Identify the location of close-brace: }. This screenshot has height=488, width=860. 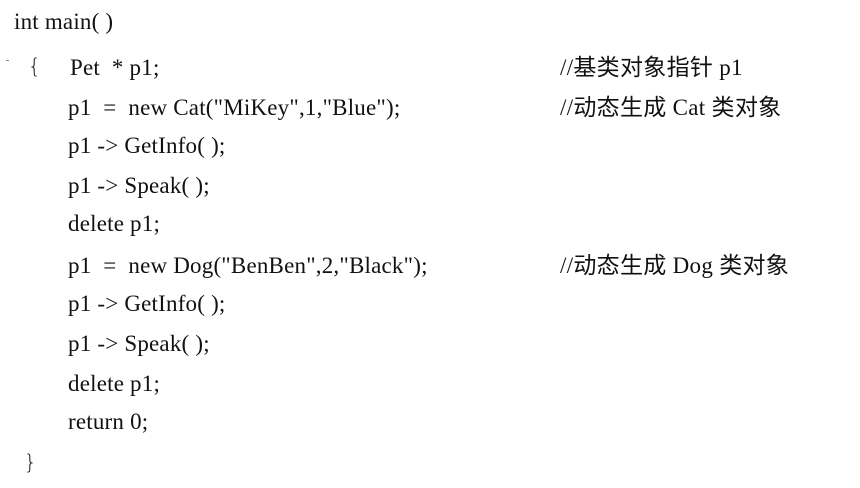
(30, 462).